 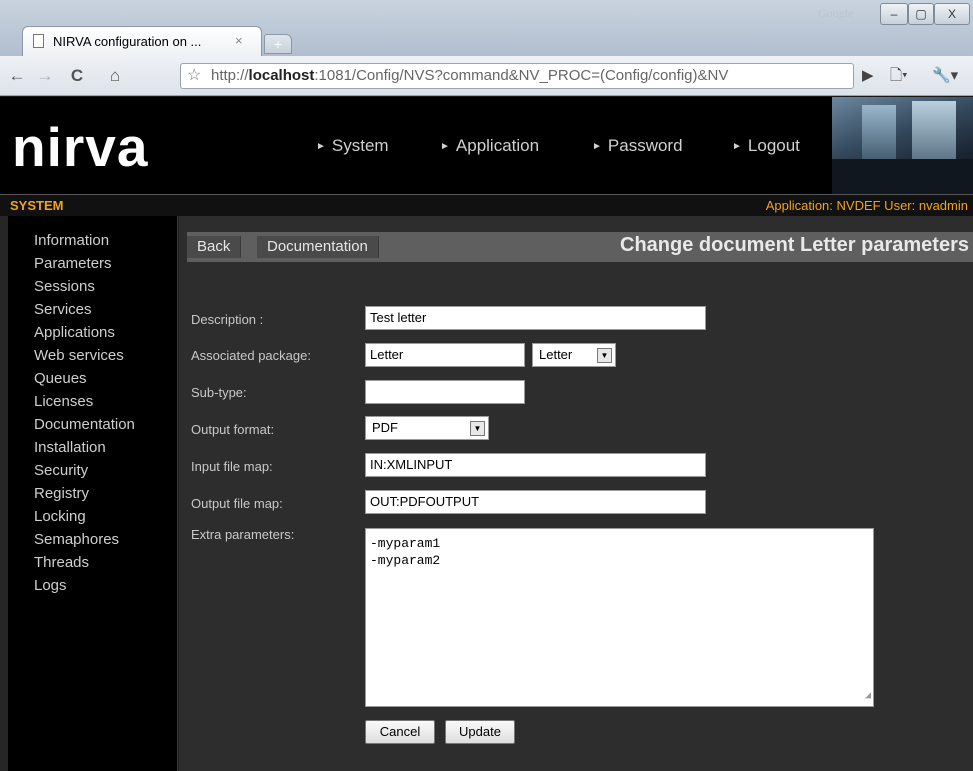 What do you see at coordinates (427, 428) in the screenshot?
I see `output-format-select: PDF ▼` at bounding box center [427, 428].